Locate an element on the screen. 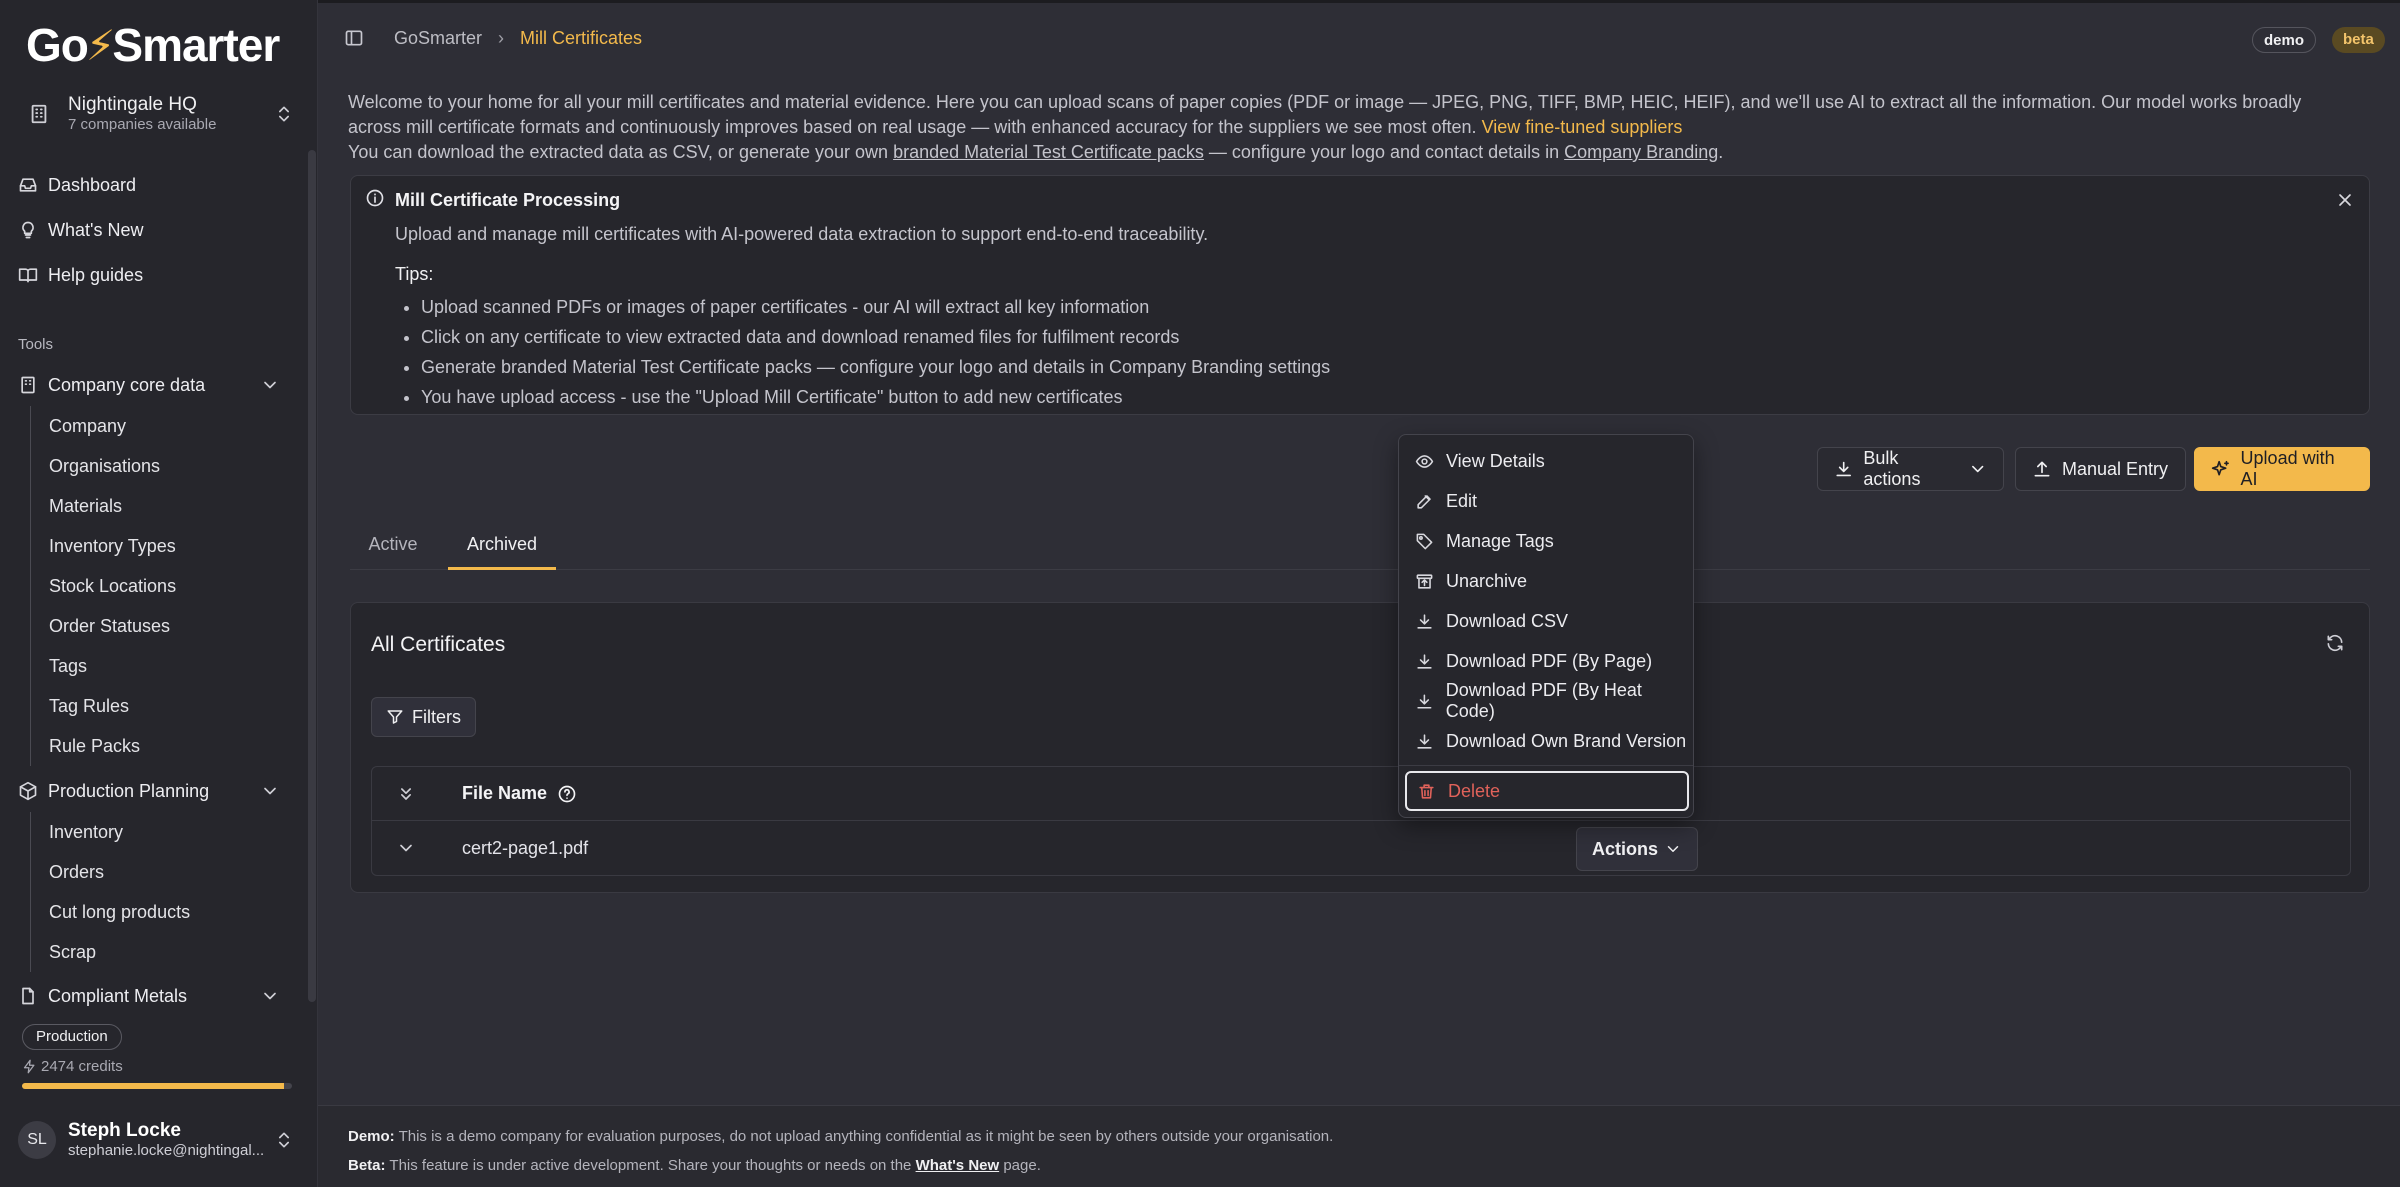  nav-dashboard-label: Dashboard is located at coordinates (92, 184).